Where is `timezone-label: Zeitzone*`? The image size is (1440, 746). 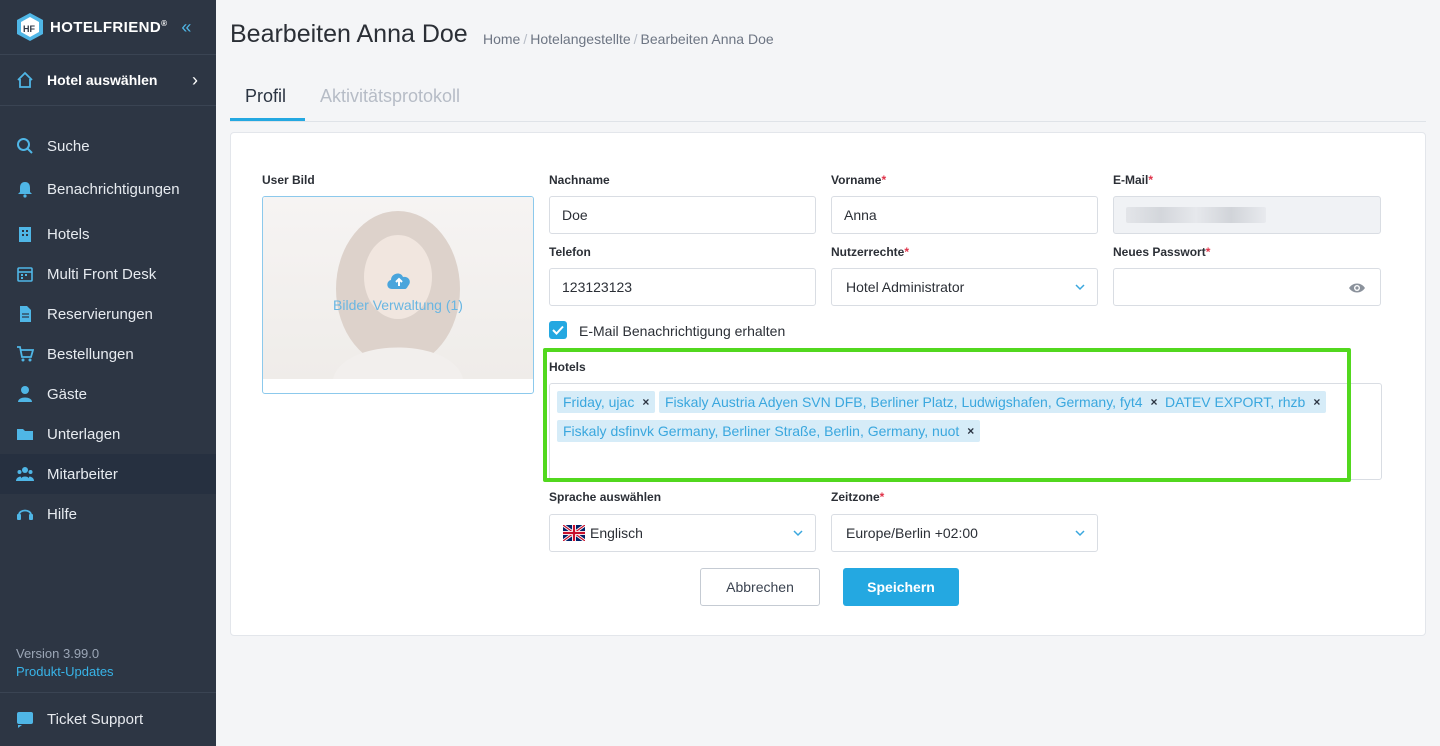 timezone-label: Zeitzone* is located at coordinates (858, 497).